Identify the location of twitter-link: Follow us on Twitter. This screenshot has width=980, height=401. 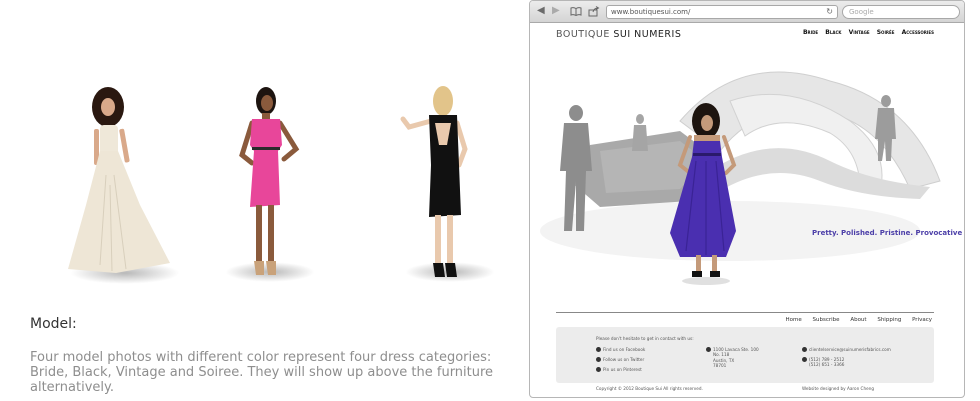
(620, 359).